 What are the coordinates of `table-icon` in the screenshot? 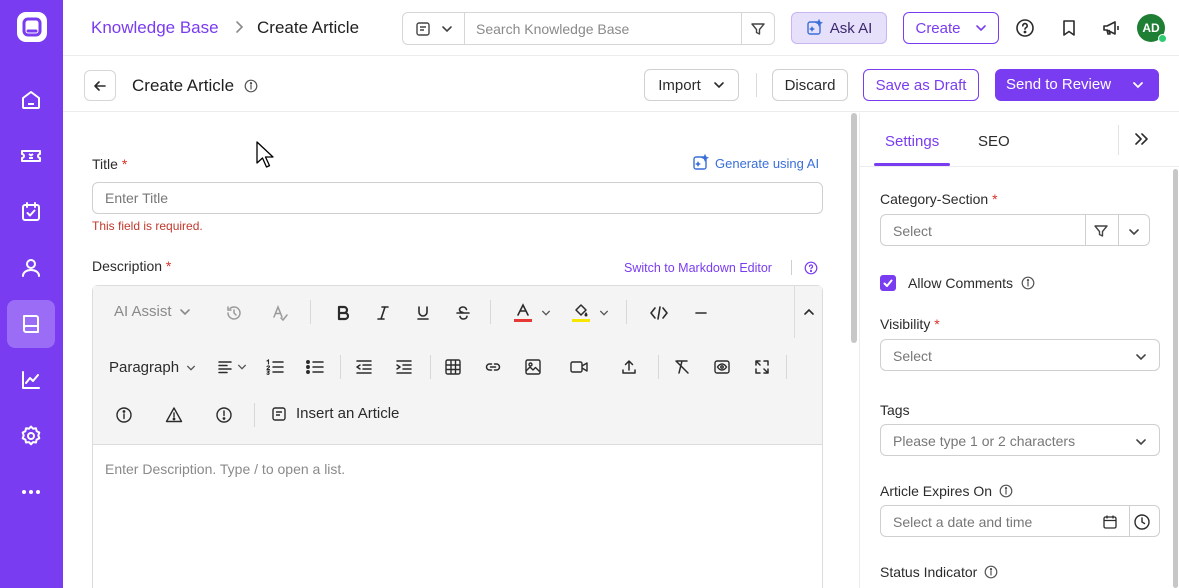 It's located at (453, 367).